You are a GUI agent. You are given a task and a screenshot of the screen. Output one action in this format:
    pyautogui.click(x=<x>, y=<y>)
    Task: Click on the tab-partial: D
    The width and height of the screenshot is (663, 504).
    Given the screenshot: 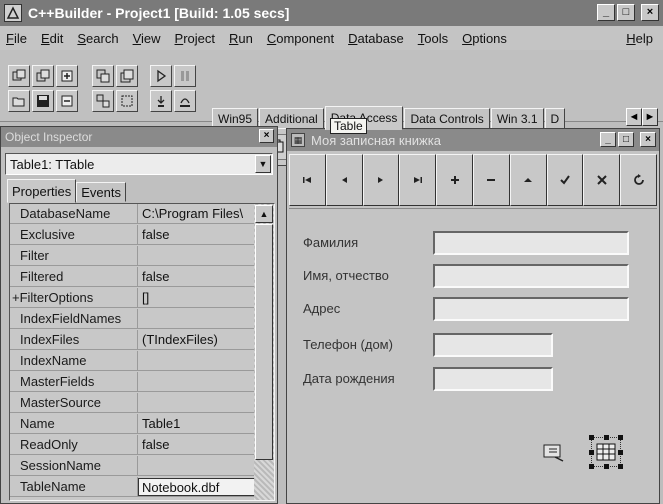 What is the action you would take?
    pyautogui.click(x=555, y=118)
    